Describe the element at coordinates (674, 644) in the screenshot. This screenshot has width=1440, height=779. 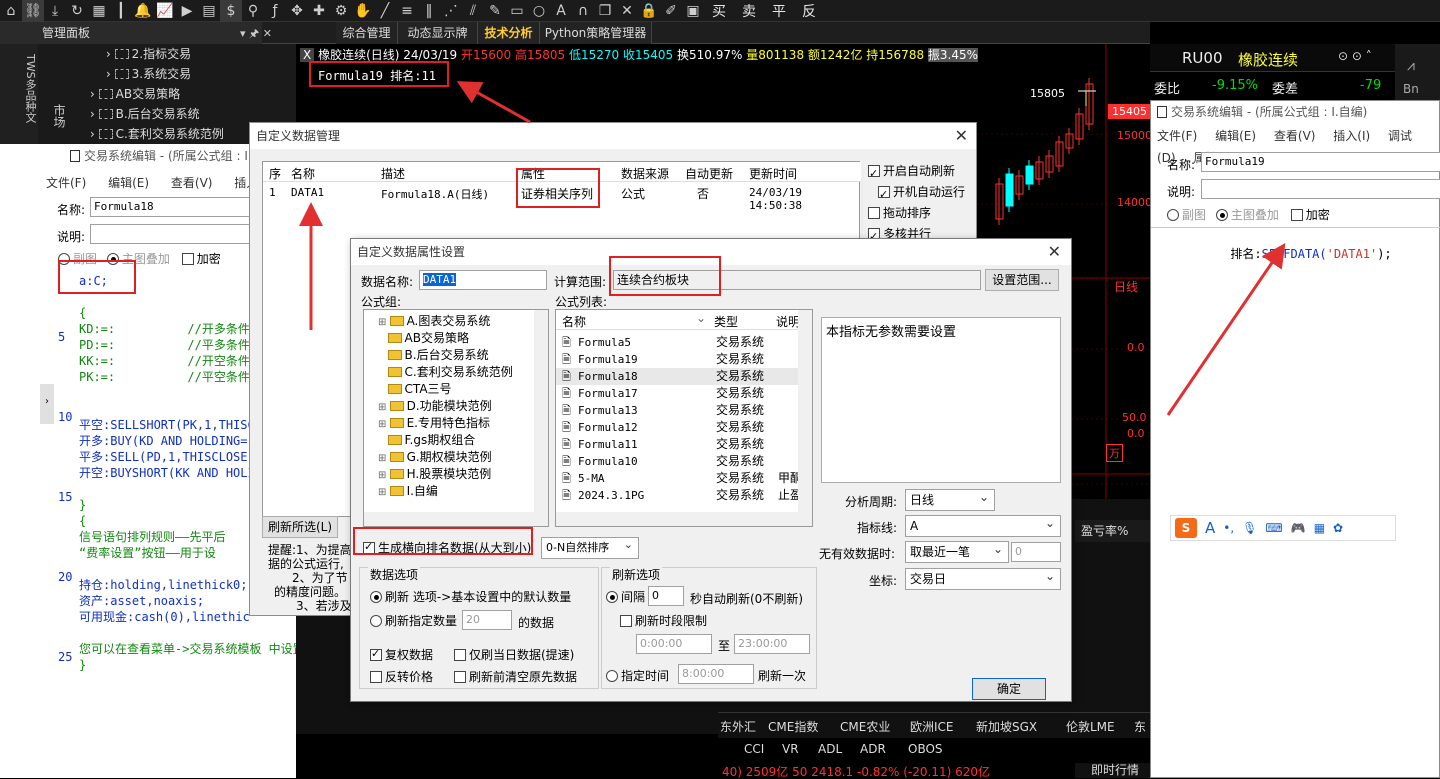
I see `time-from-field: 0:00:00` at that location.